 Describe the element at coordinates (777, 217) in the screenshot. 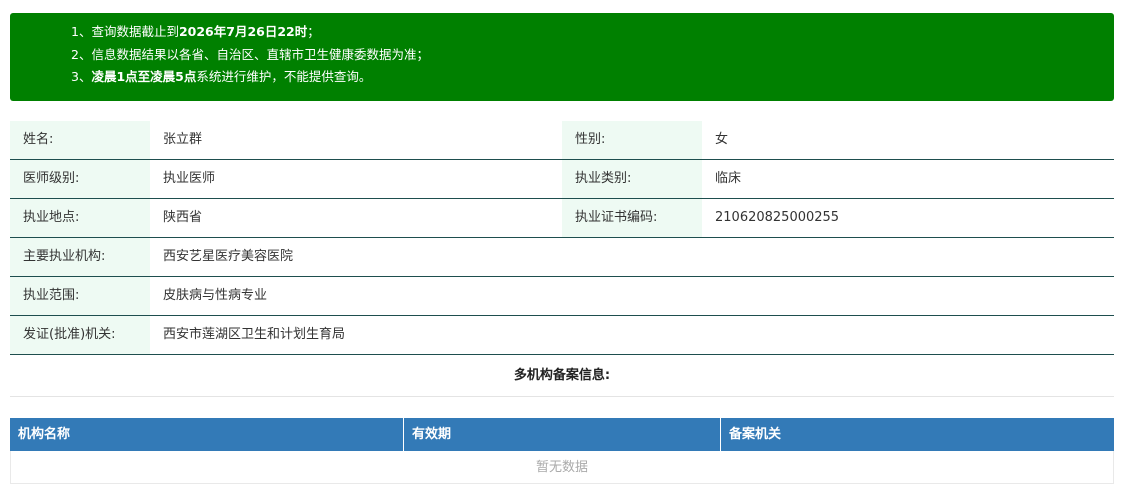

I see `cert-value: 210620825000255` at that location.